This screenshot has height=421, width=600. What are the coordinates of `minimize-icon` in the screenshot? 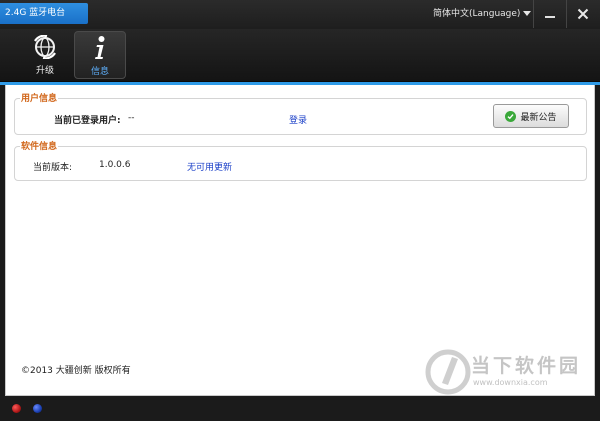 It's located at (550, 17).